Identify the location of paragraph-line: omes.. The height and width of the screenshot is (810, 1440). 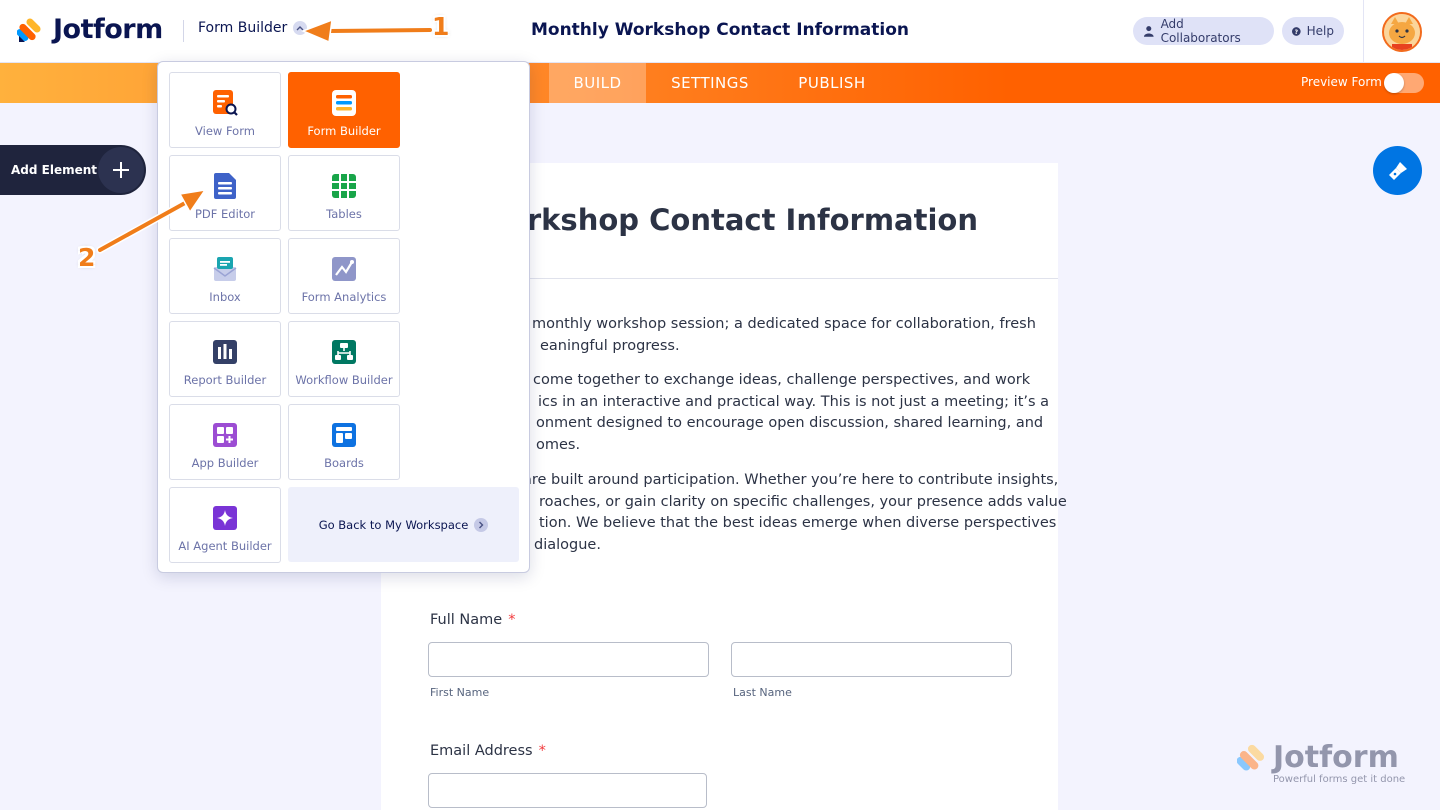
(558, 444).